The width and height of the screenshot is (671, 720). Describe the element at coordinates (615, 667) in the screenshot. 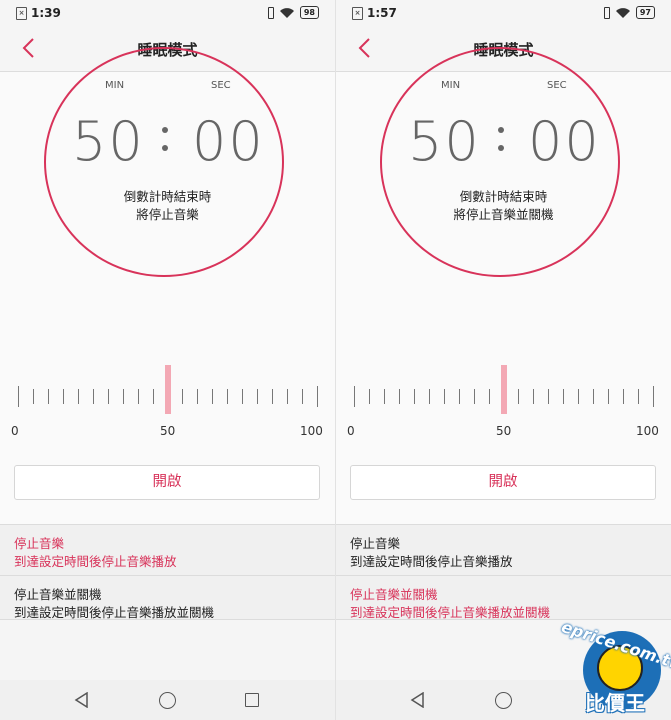

I see `eprice-watermark: eprice.com.tw 比價王` at that location.